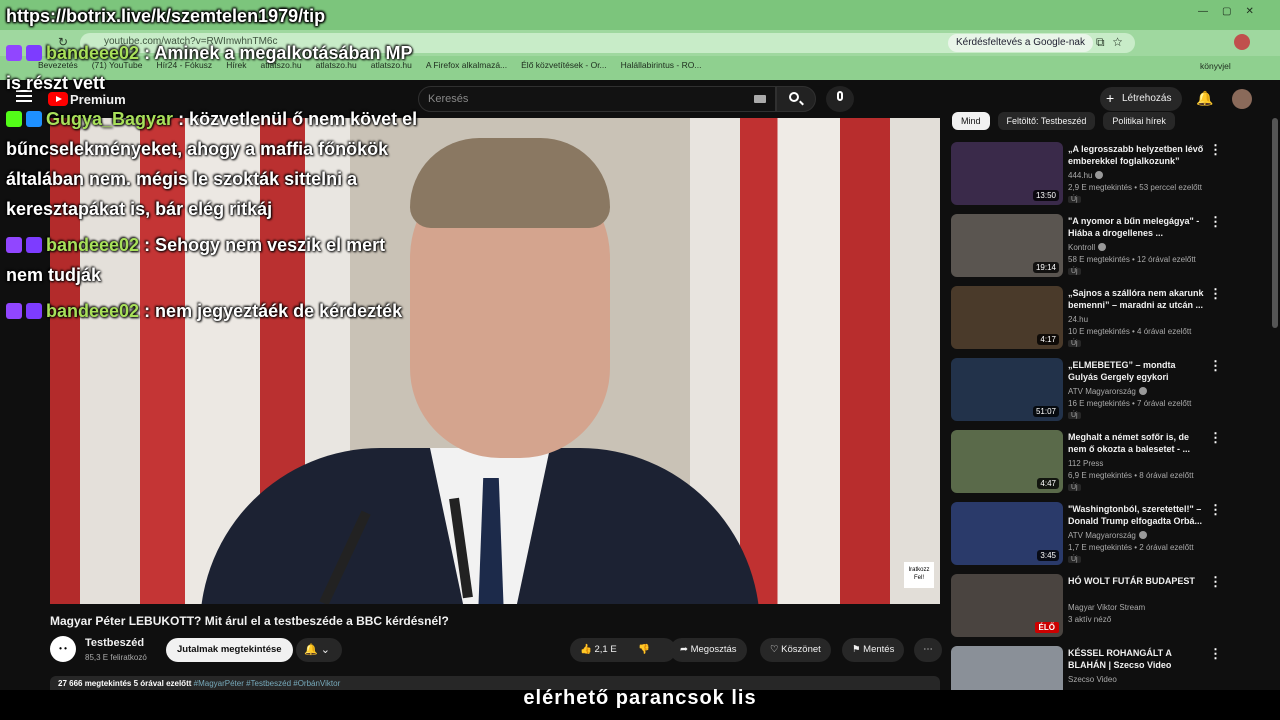 The image size is (1280, 720). I want to click on video-duration: 51:07, so click(1045, 411).